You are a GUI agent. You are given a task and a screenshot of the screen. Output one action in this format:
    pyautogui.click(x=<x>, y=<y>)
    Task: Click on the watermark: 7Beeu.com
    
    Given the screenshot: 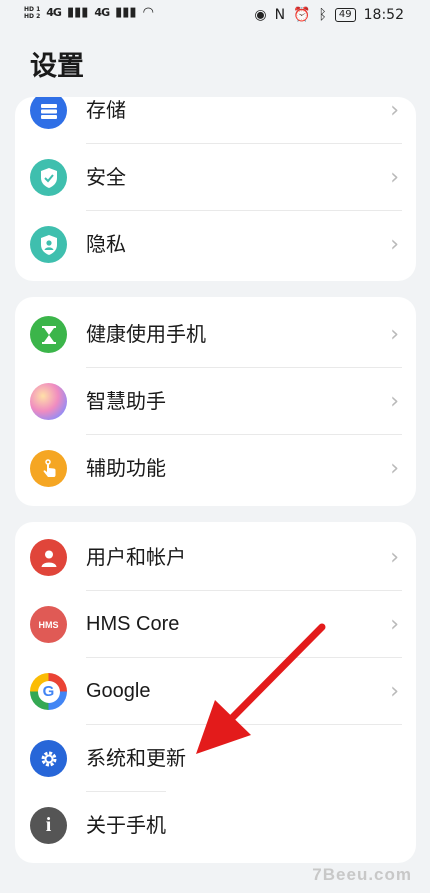 What is the action you would take?
    pyautogui.click(x=362, y=874)
    